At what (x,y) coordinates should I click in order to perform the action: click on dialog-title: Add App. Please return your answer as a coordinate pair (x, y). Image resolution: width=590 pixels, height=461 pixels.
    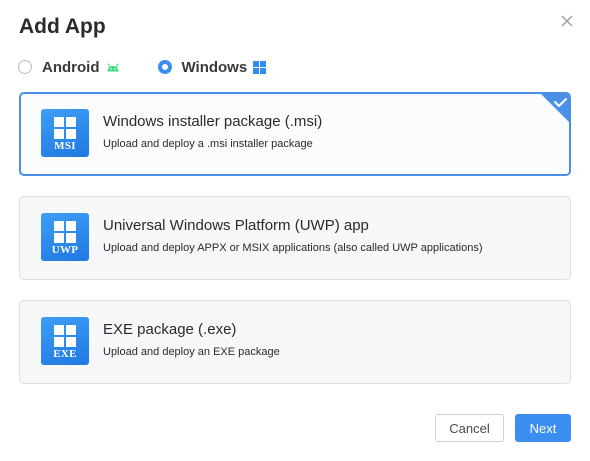
    Looking at the image, I should click on (62, 26).